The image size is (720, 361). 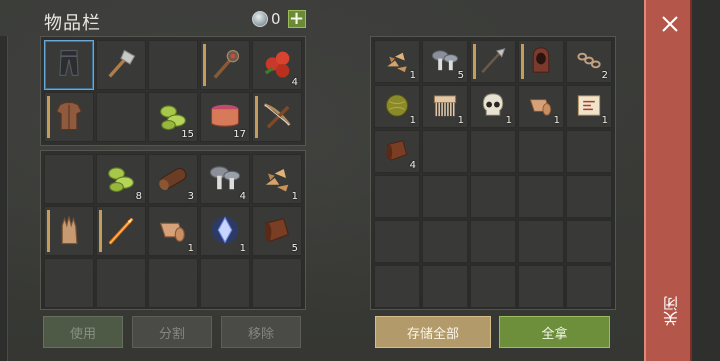 I want to click on map-scroll-icon, so click(x=589, y=105).